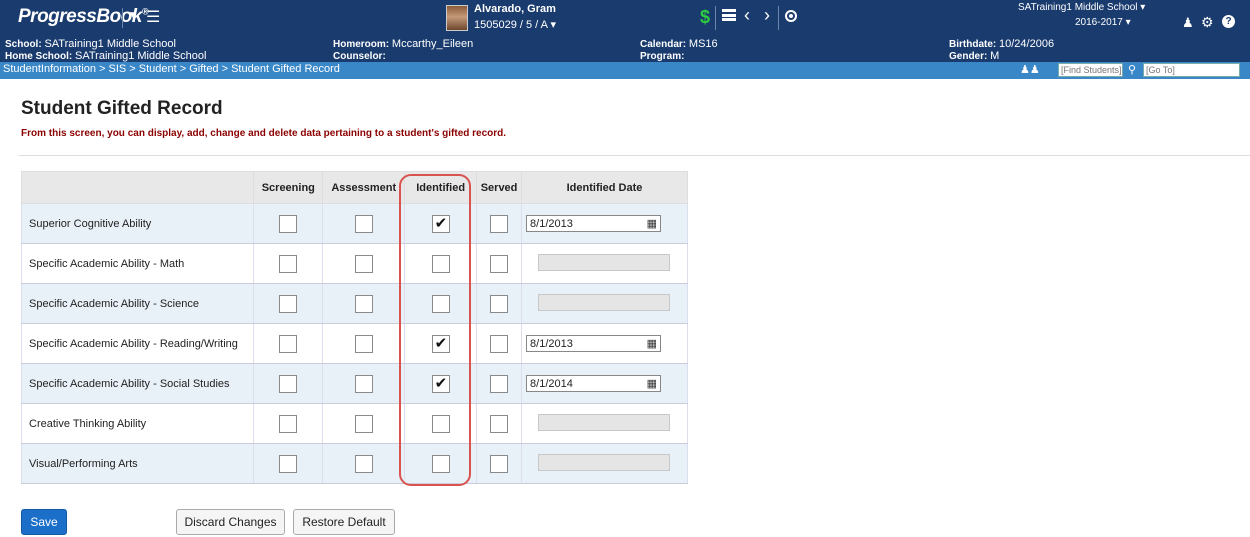 Image resolution: width=1250 pixels, height=537 pixels. Describe the element at coordinates (995, 56) in the screenshot. I see `gender-value: M` at that location.